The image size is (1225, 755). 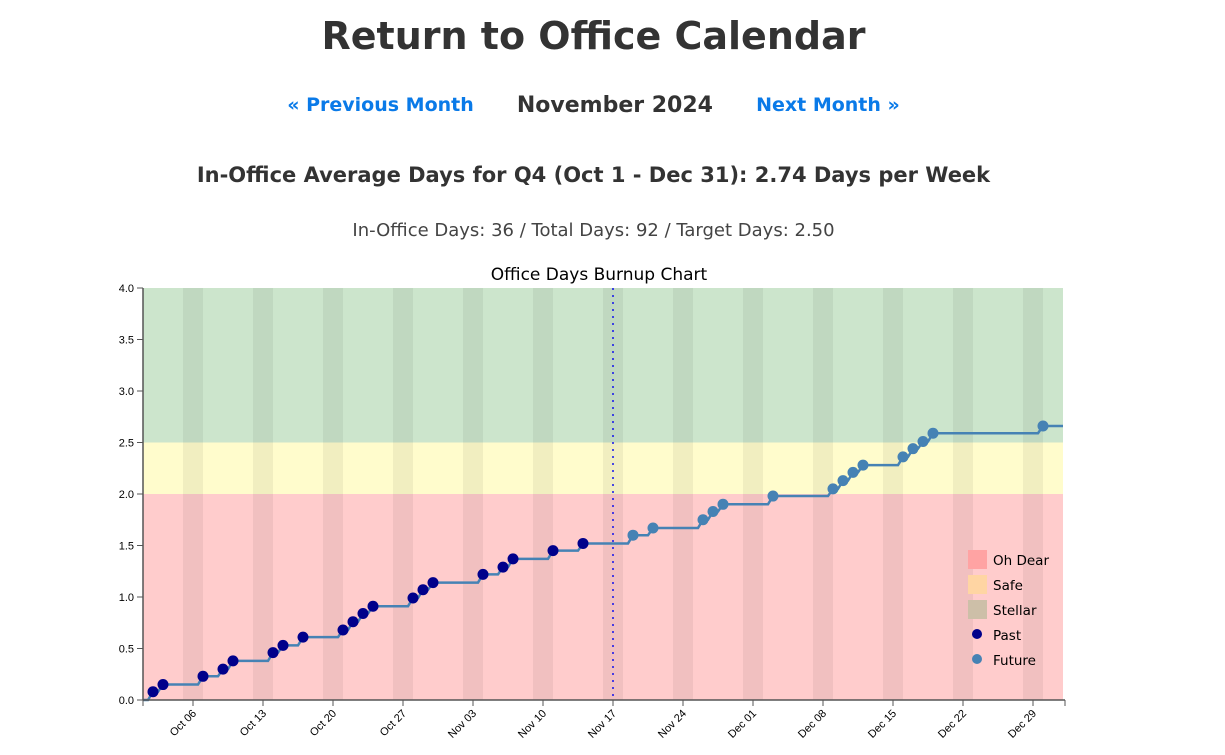 I want to click on legend-label: Oh Dear, so click(x=1021, y=561).